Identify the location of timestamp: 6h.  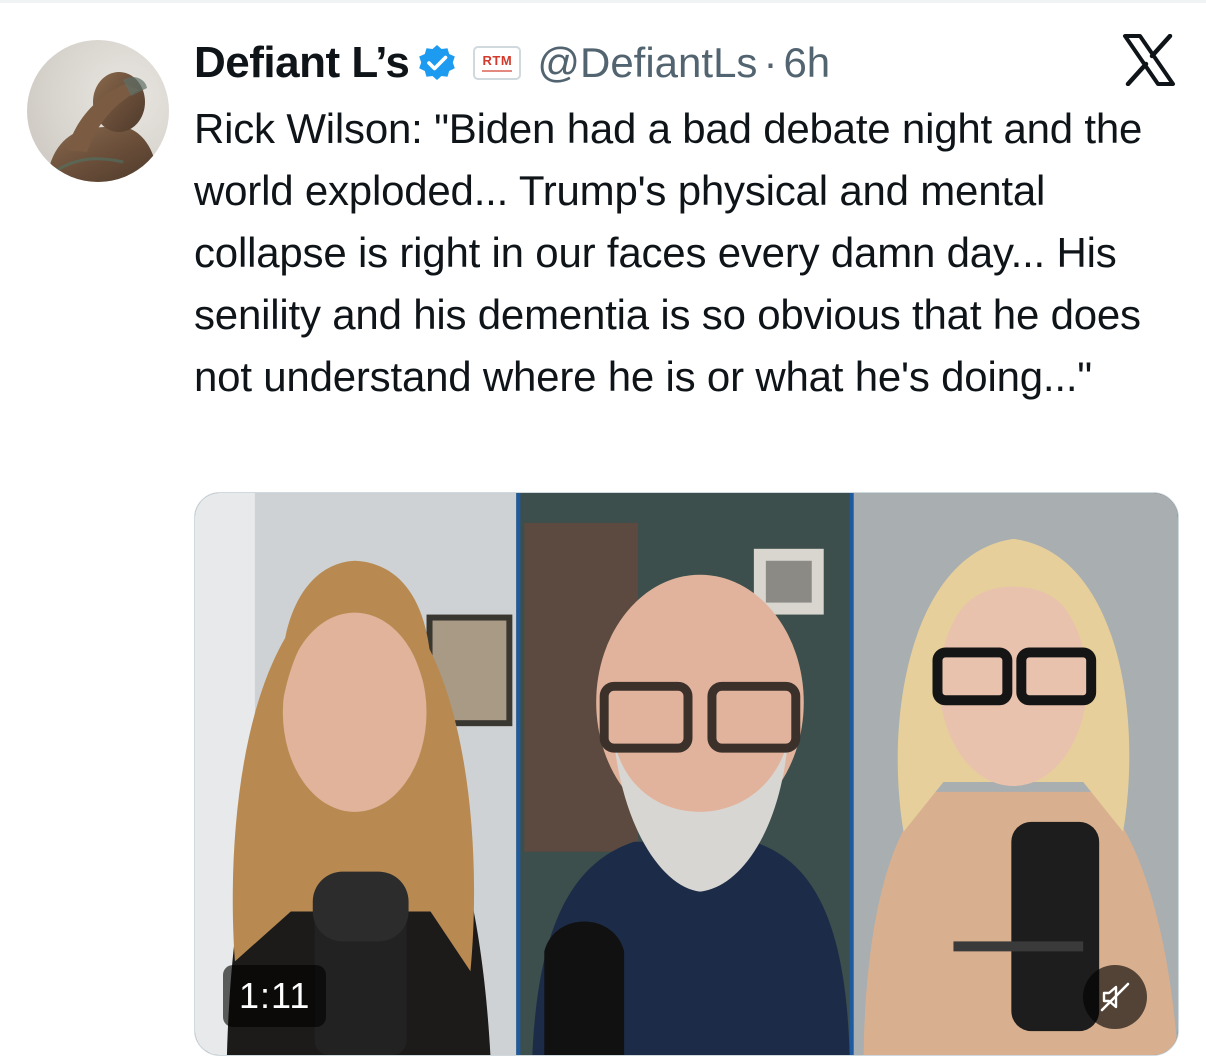
(806, 63).